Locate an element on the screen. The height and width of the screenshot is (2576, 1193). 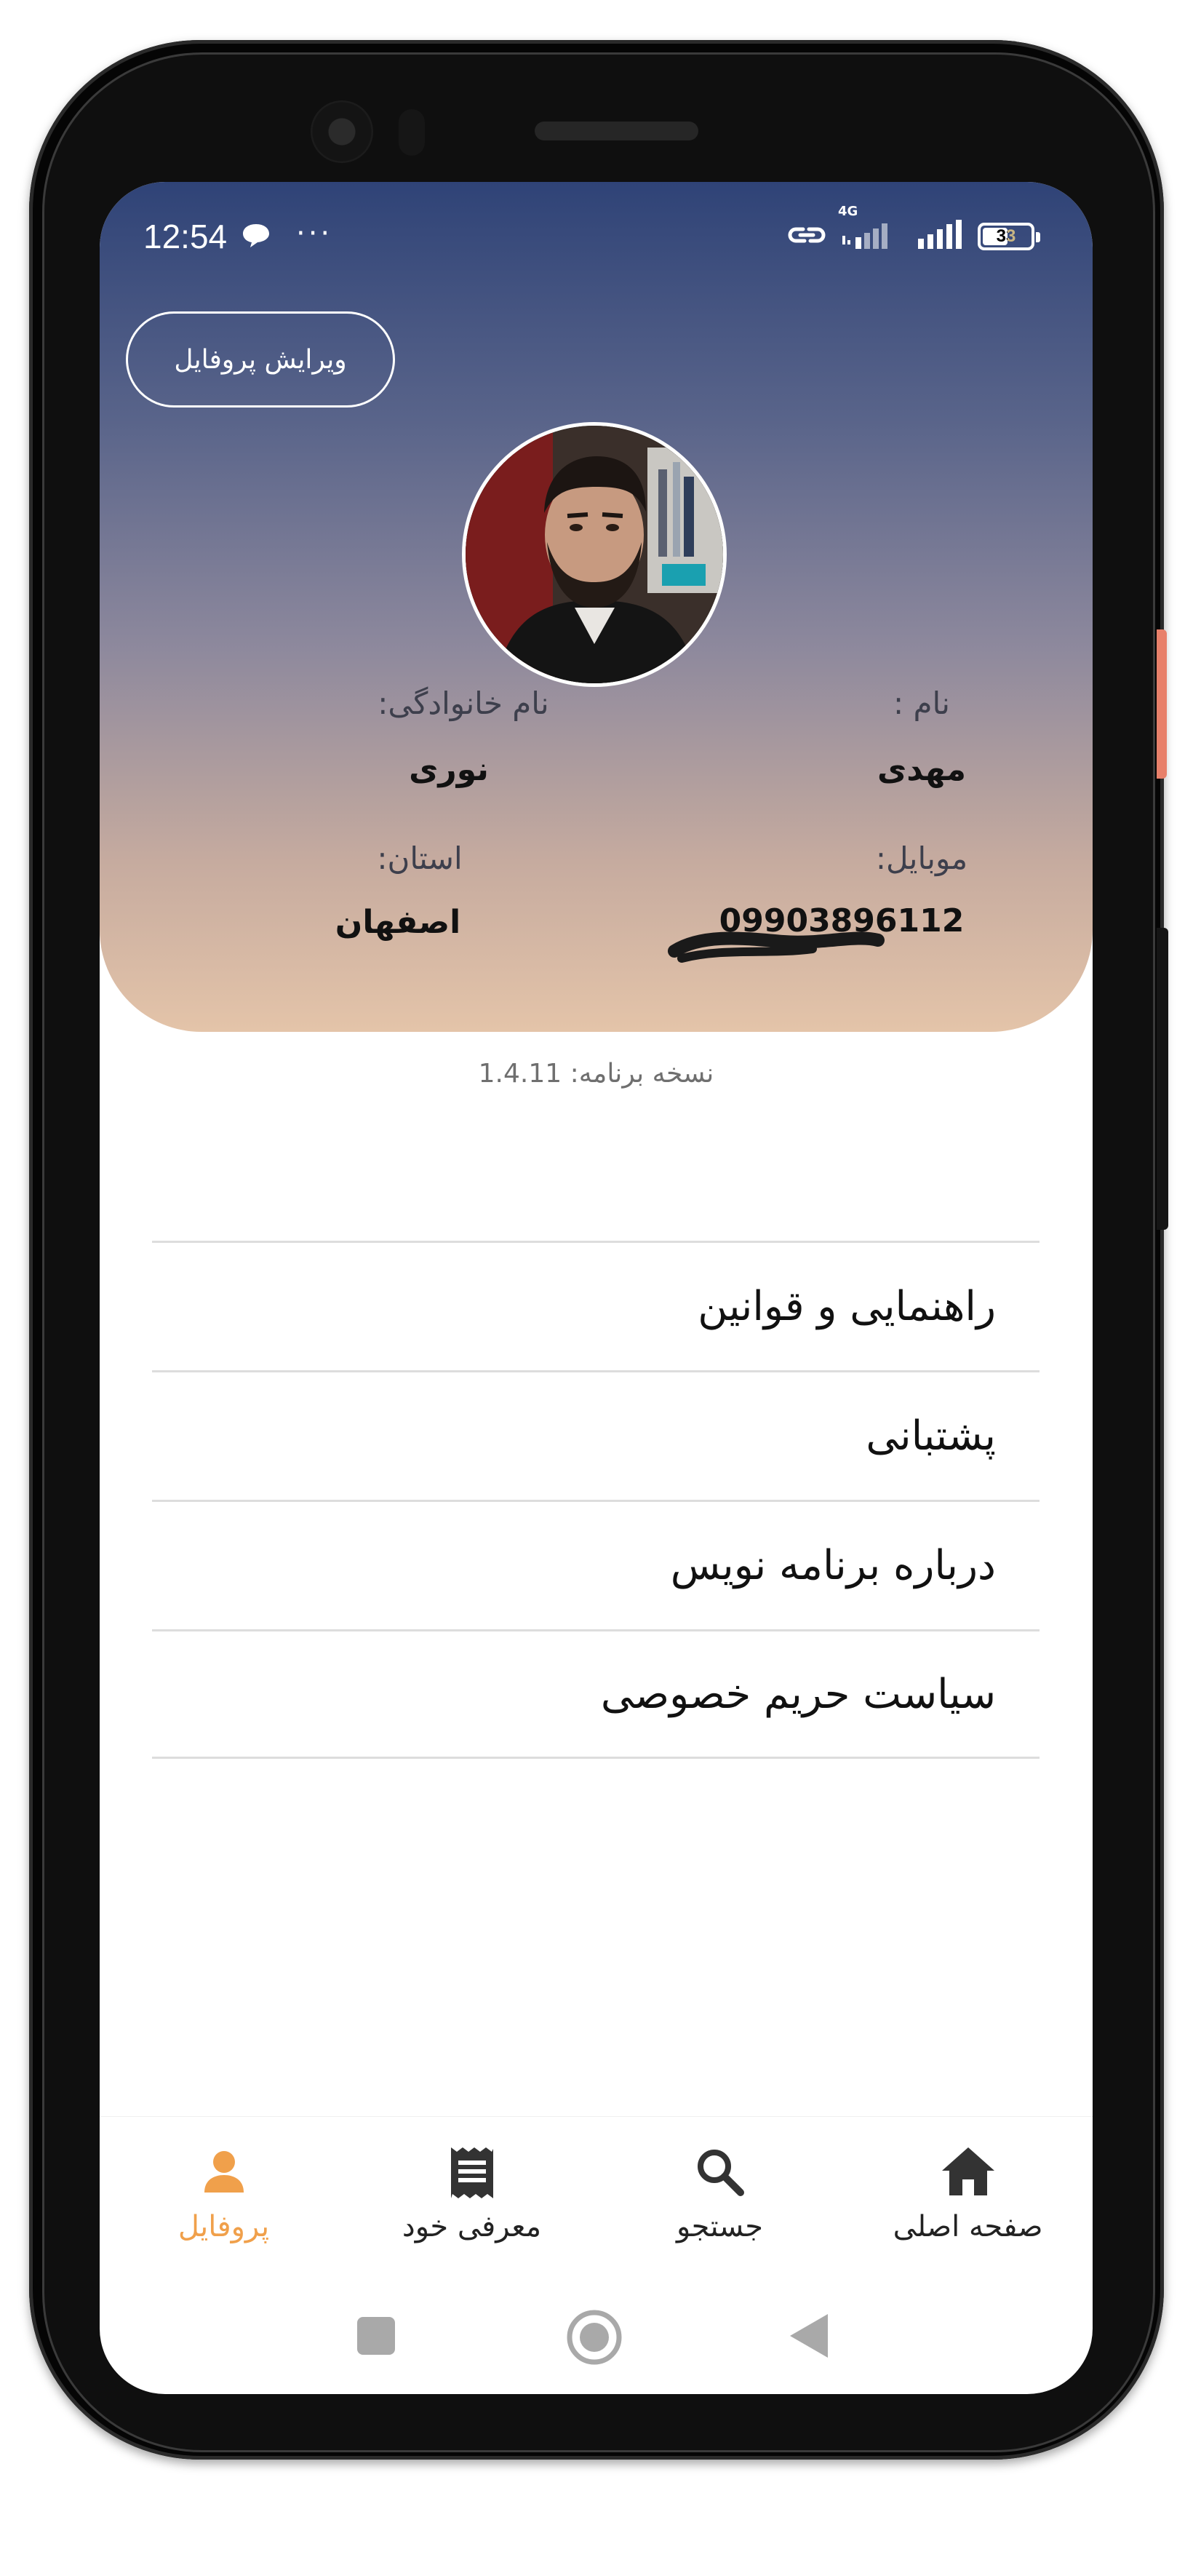
status-icons: 4G 33 is located at coordinates (913, 228).